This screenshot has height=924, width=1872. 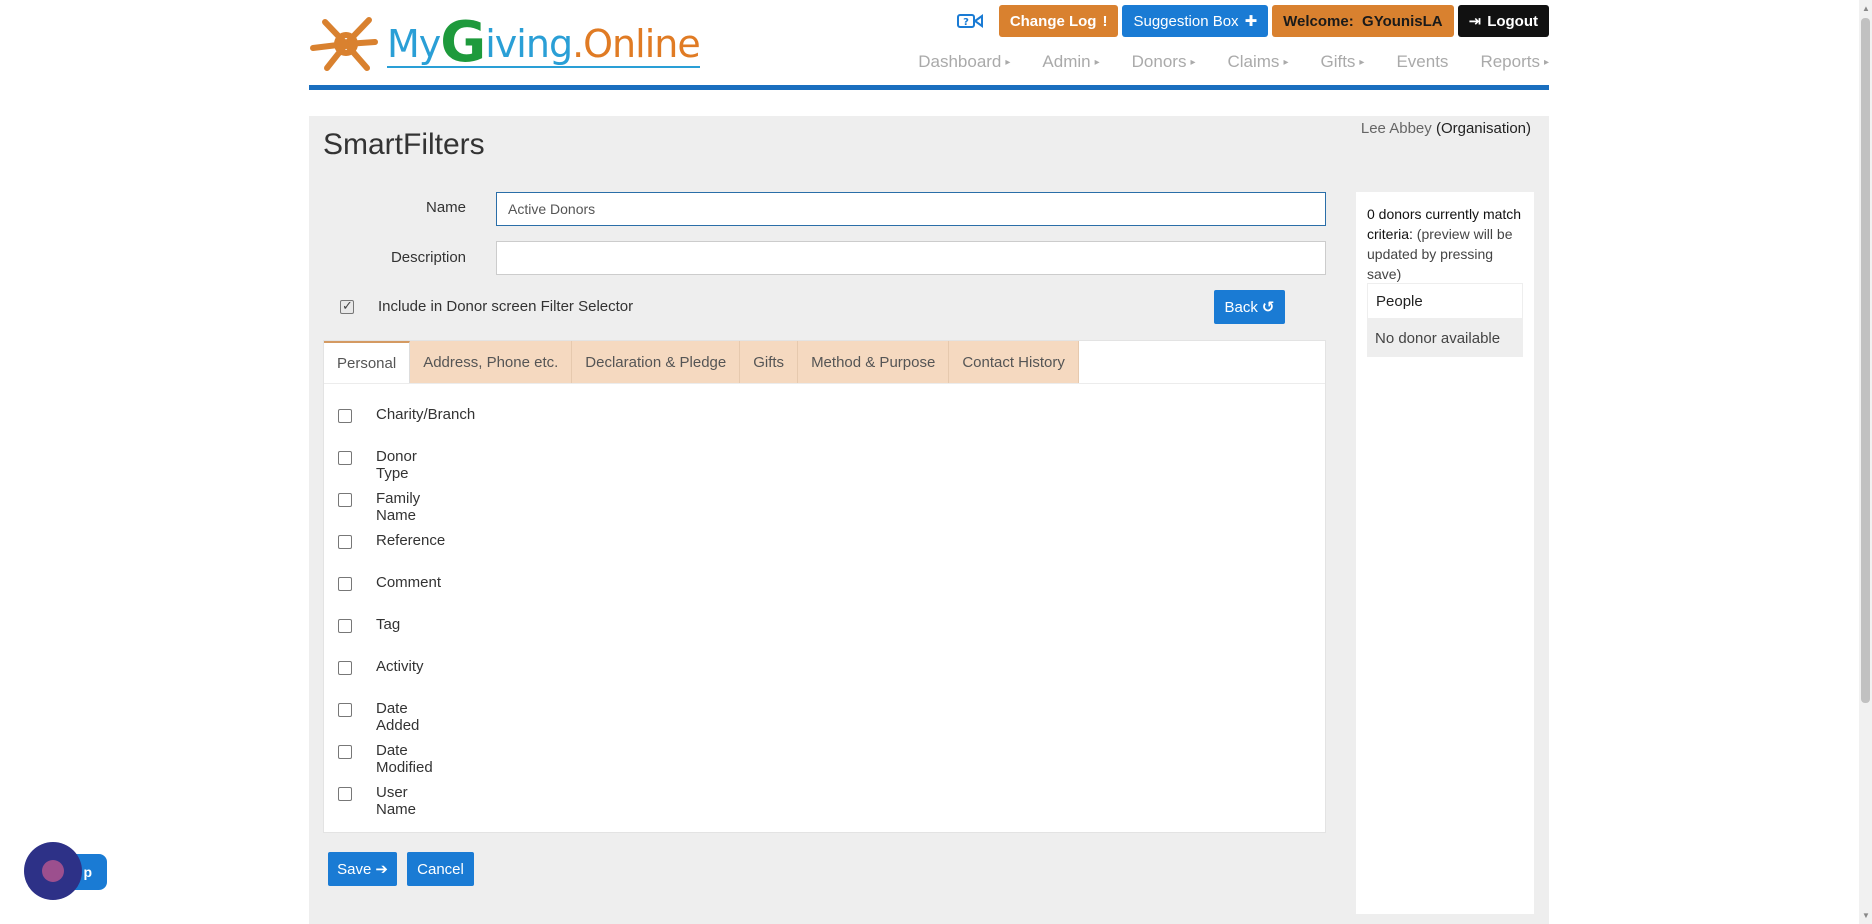 I want to click on criteria-checkbox-user-name, so click(x=345, y=794).